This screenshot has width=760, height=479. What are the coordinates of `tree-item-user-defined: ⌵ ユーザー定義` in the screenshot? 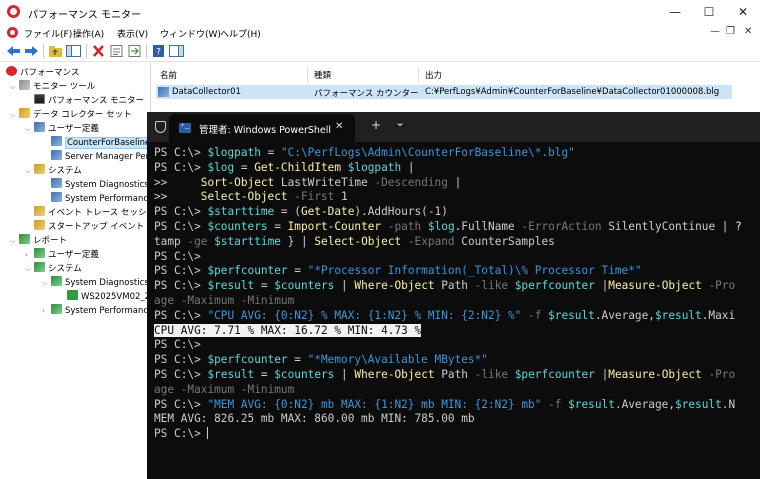 It's located at (62, 129).